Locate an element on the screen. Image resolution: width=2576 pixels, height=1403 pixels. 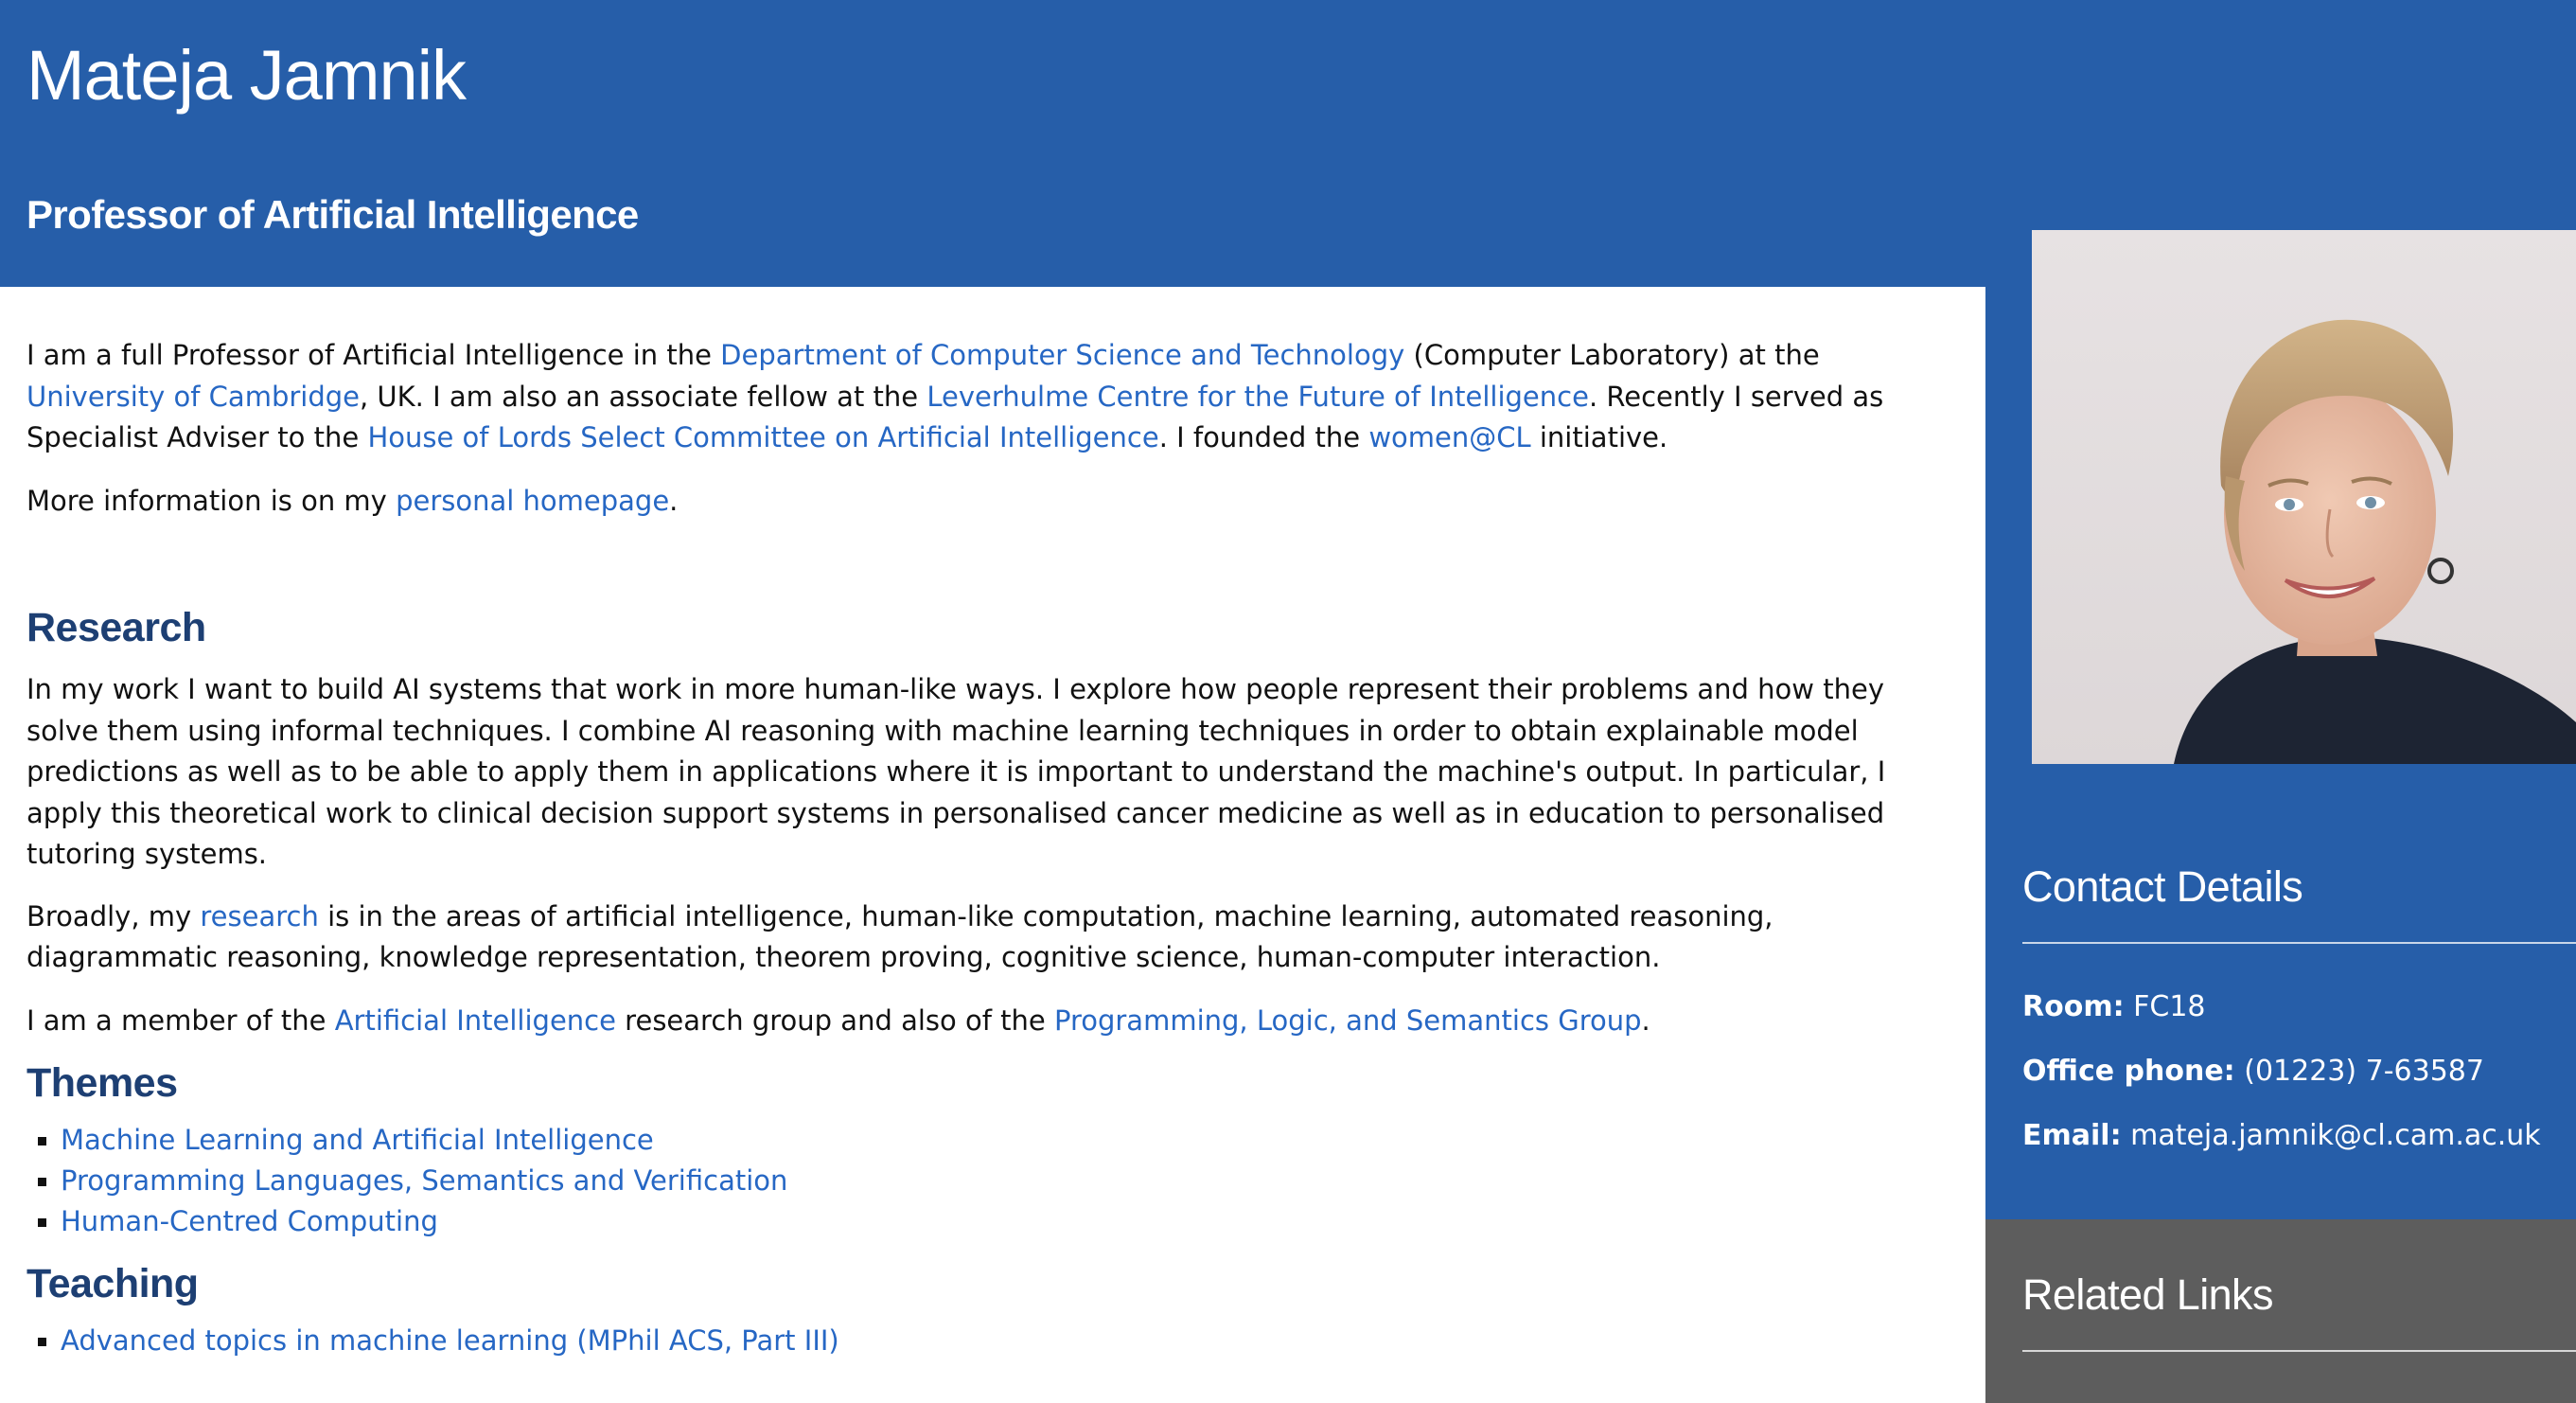
email-value: mateja.jamnik@cl.cam.ac.uk is located at coordinates (2335, 1135).